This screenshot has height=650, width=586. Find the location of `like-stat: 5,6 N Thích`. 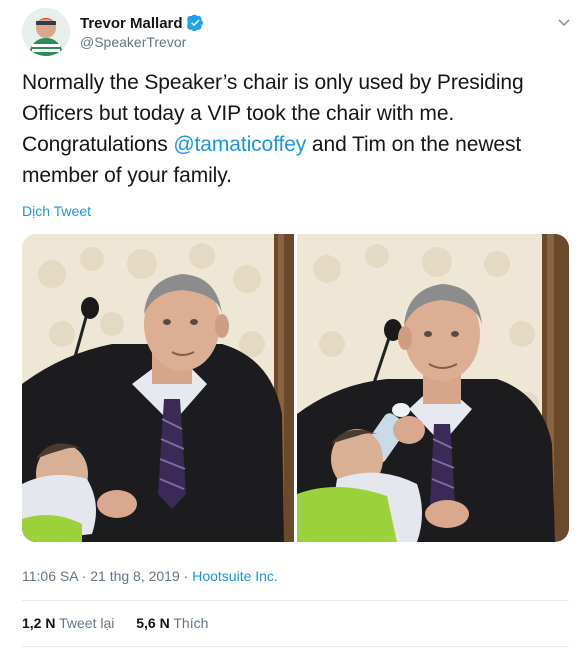

like-stat: 5,6 N Thích is located at coordinates (172, 623).